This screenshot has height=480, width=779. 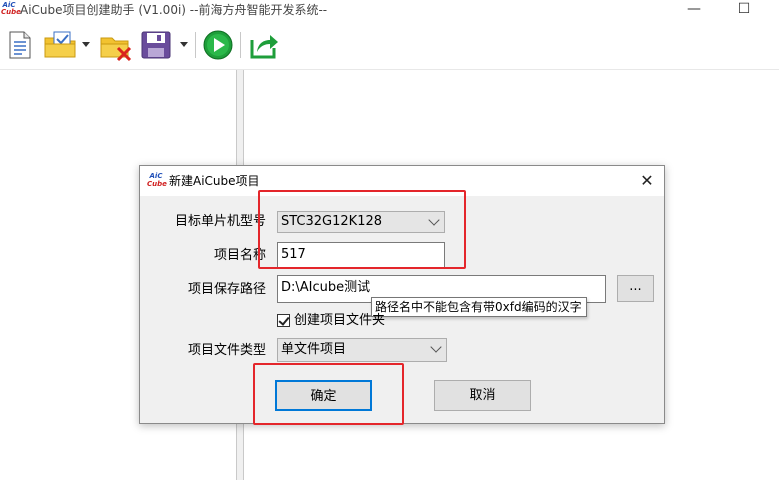 I want to click on path-tooltip: 路径名中不能包含有带0xfd编码的汉字, so click(x=479, y=307).